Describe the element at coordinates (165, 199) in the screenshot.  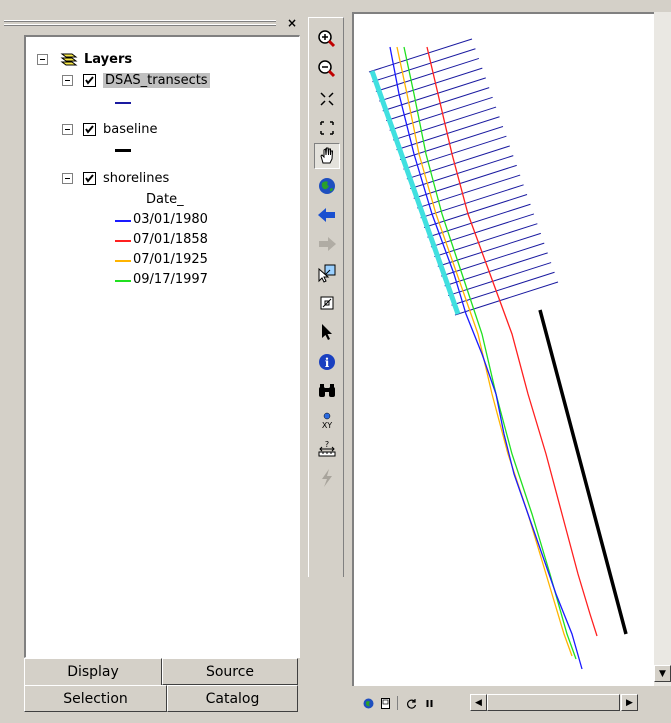
I see `legend-field-name: Date_` at that location.